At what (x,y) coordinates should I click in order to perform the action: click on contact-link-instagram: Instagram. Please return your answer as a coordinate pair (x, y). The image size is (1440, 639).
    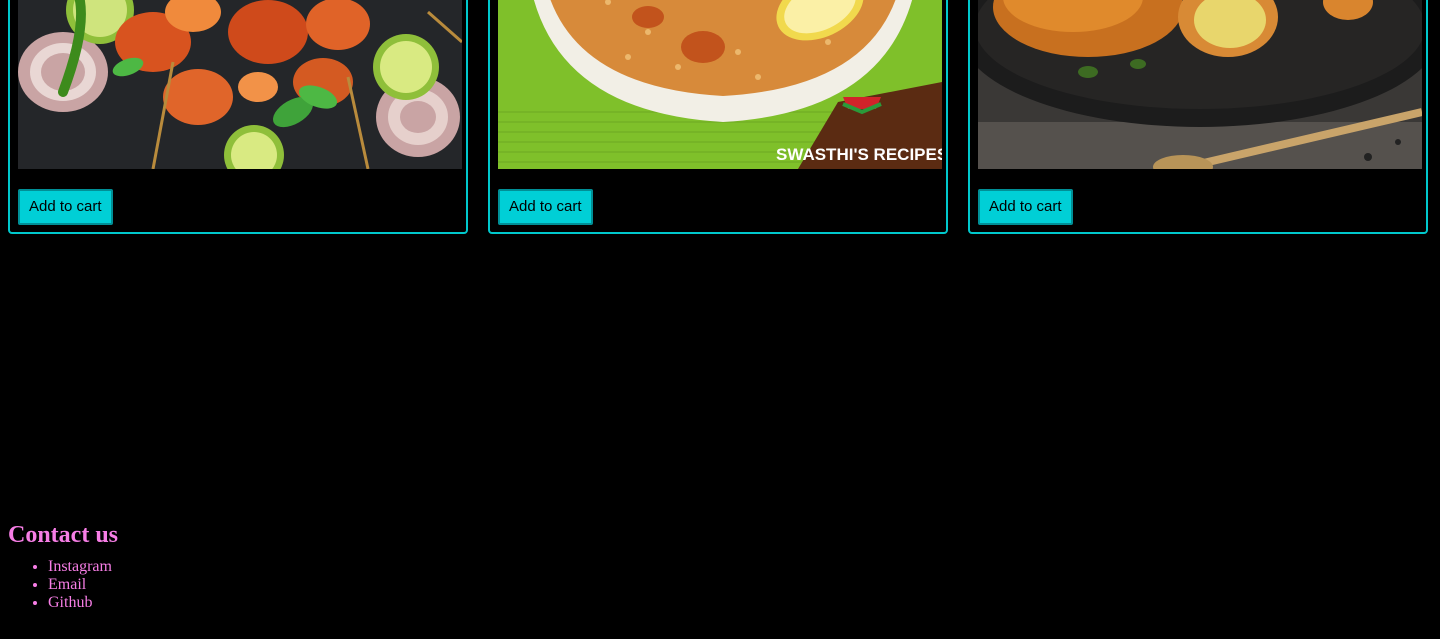
    Looking at the image, I should click on (83, 567).